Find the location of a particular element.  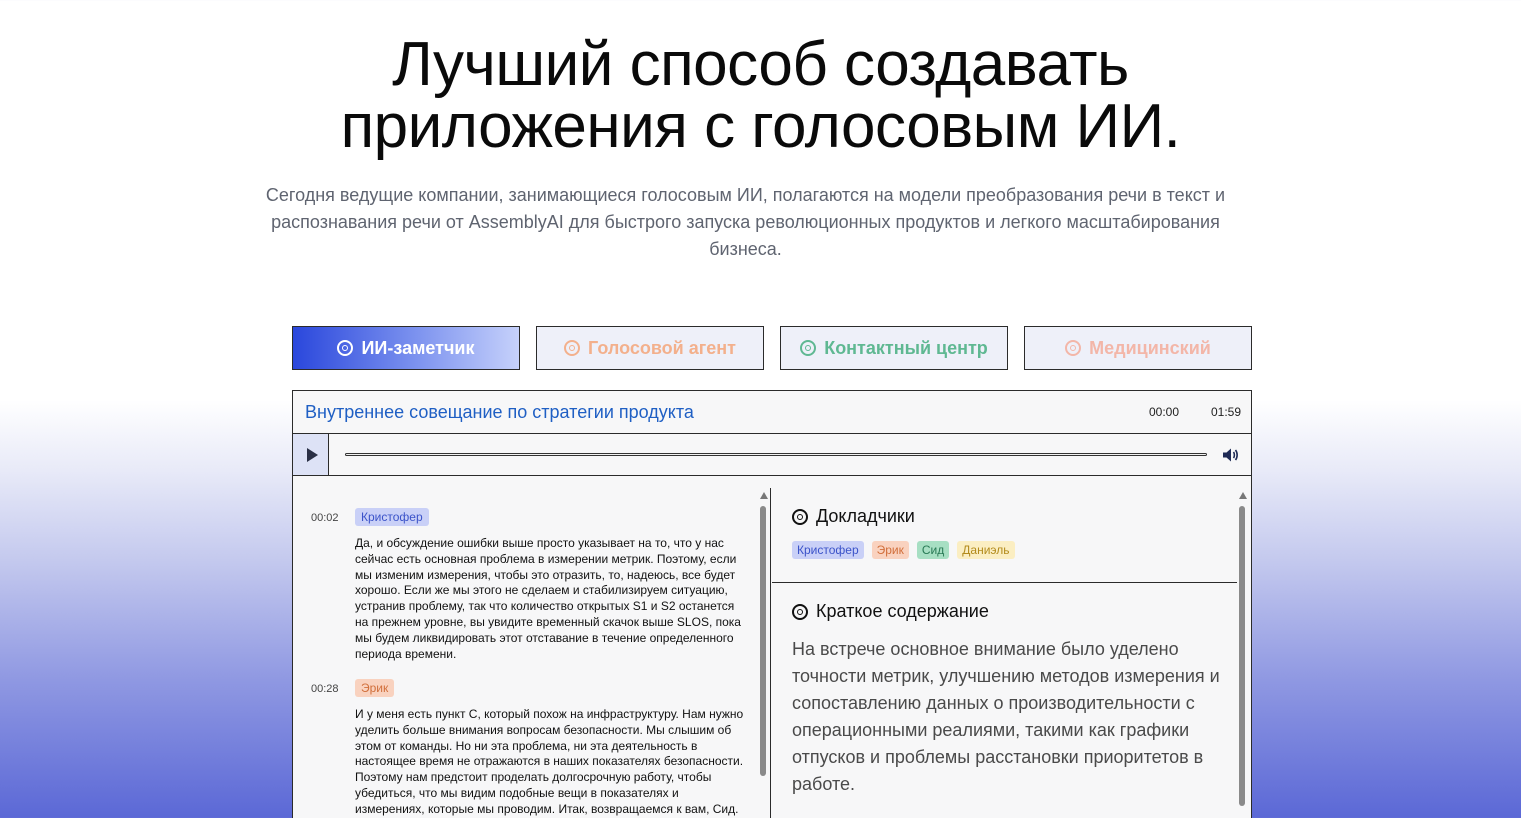

speaker-chip: Эрик is located at coordinates (890, 550).